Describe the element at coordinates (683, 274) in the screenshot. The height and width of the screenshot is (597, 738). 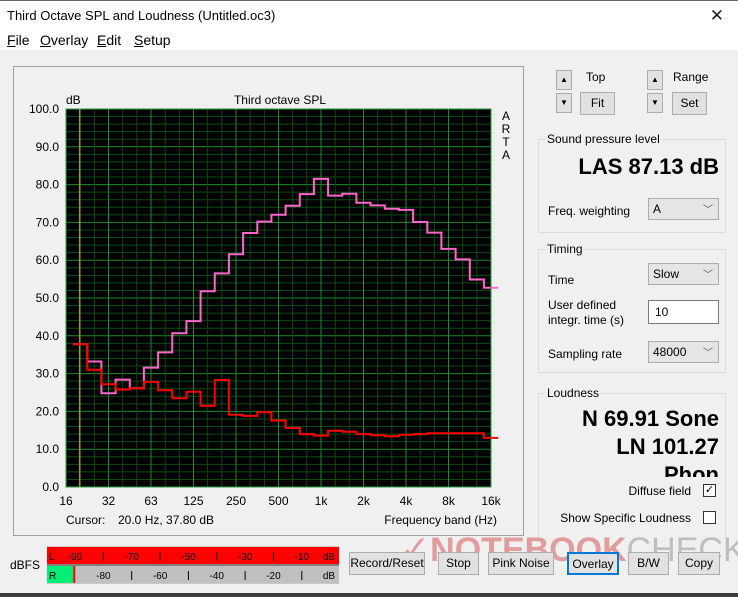
I see `time-select: Slow ﹀` at that location.